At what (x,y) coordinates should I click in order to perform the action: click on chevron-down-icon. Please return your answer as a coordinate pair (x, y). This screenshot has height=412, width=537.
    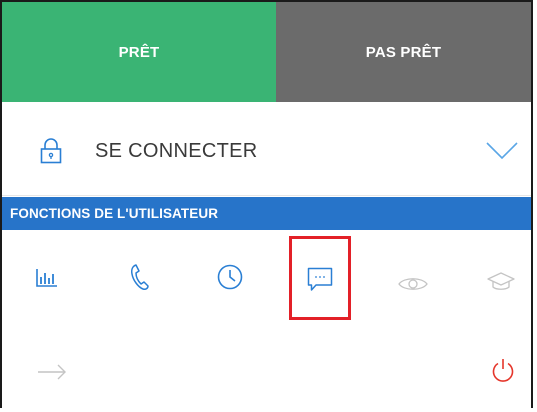
    Looking at the image, I should click on (502, 151).